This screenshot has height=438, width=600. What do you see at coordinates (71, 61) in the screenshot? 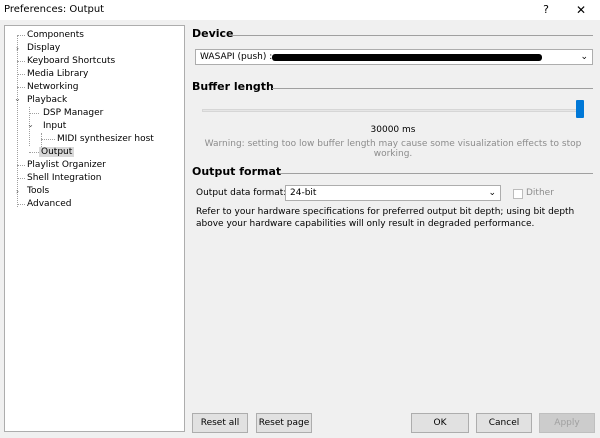
I see `tree-item-keyboard-shortcuts: Keyboard Shortcuts` at bounding box center [71, 61].